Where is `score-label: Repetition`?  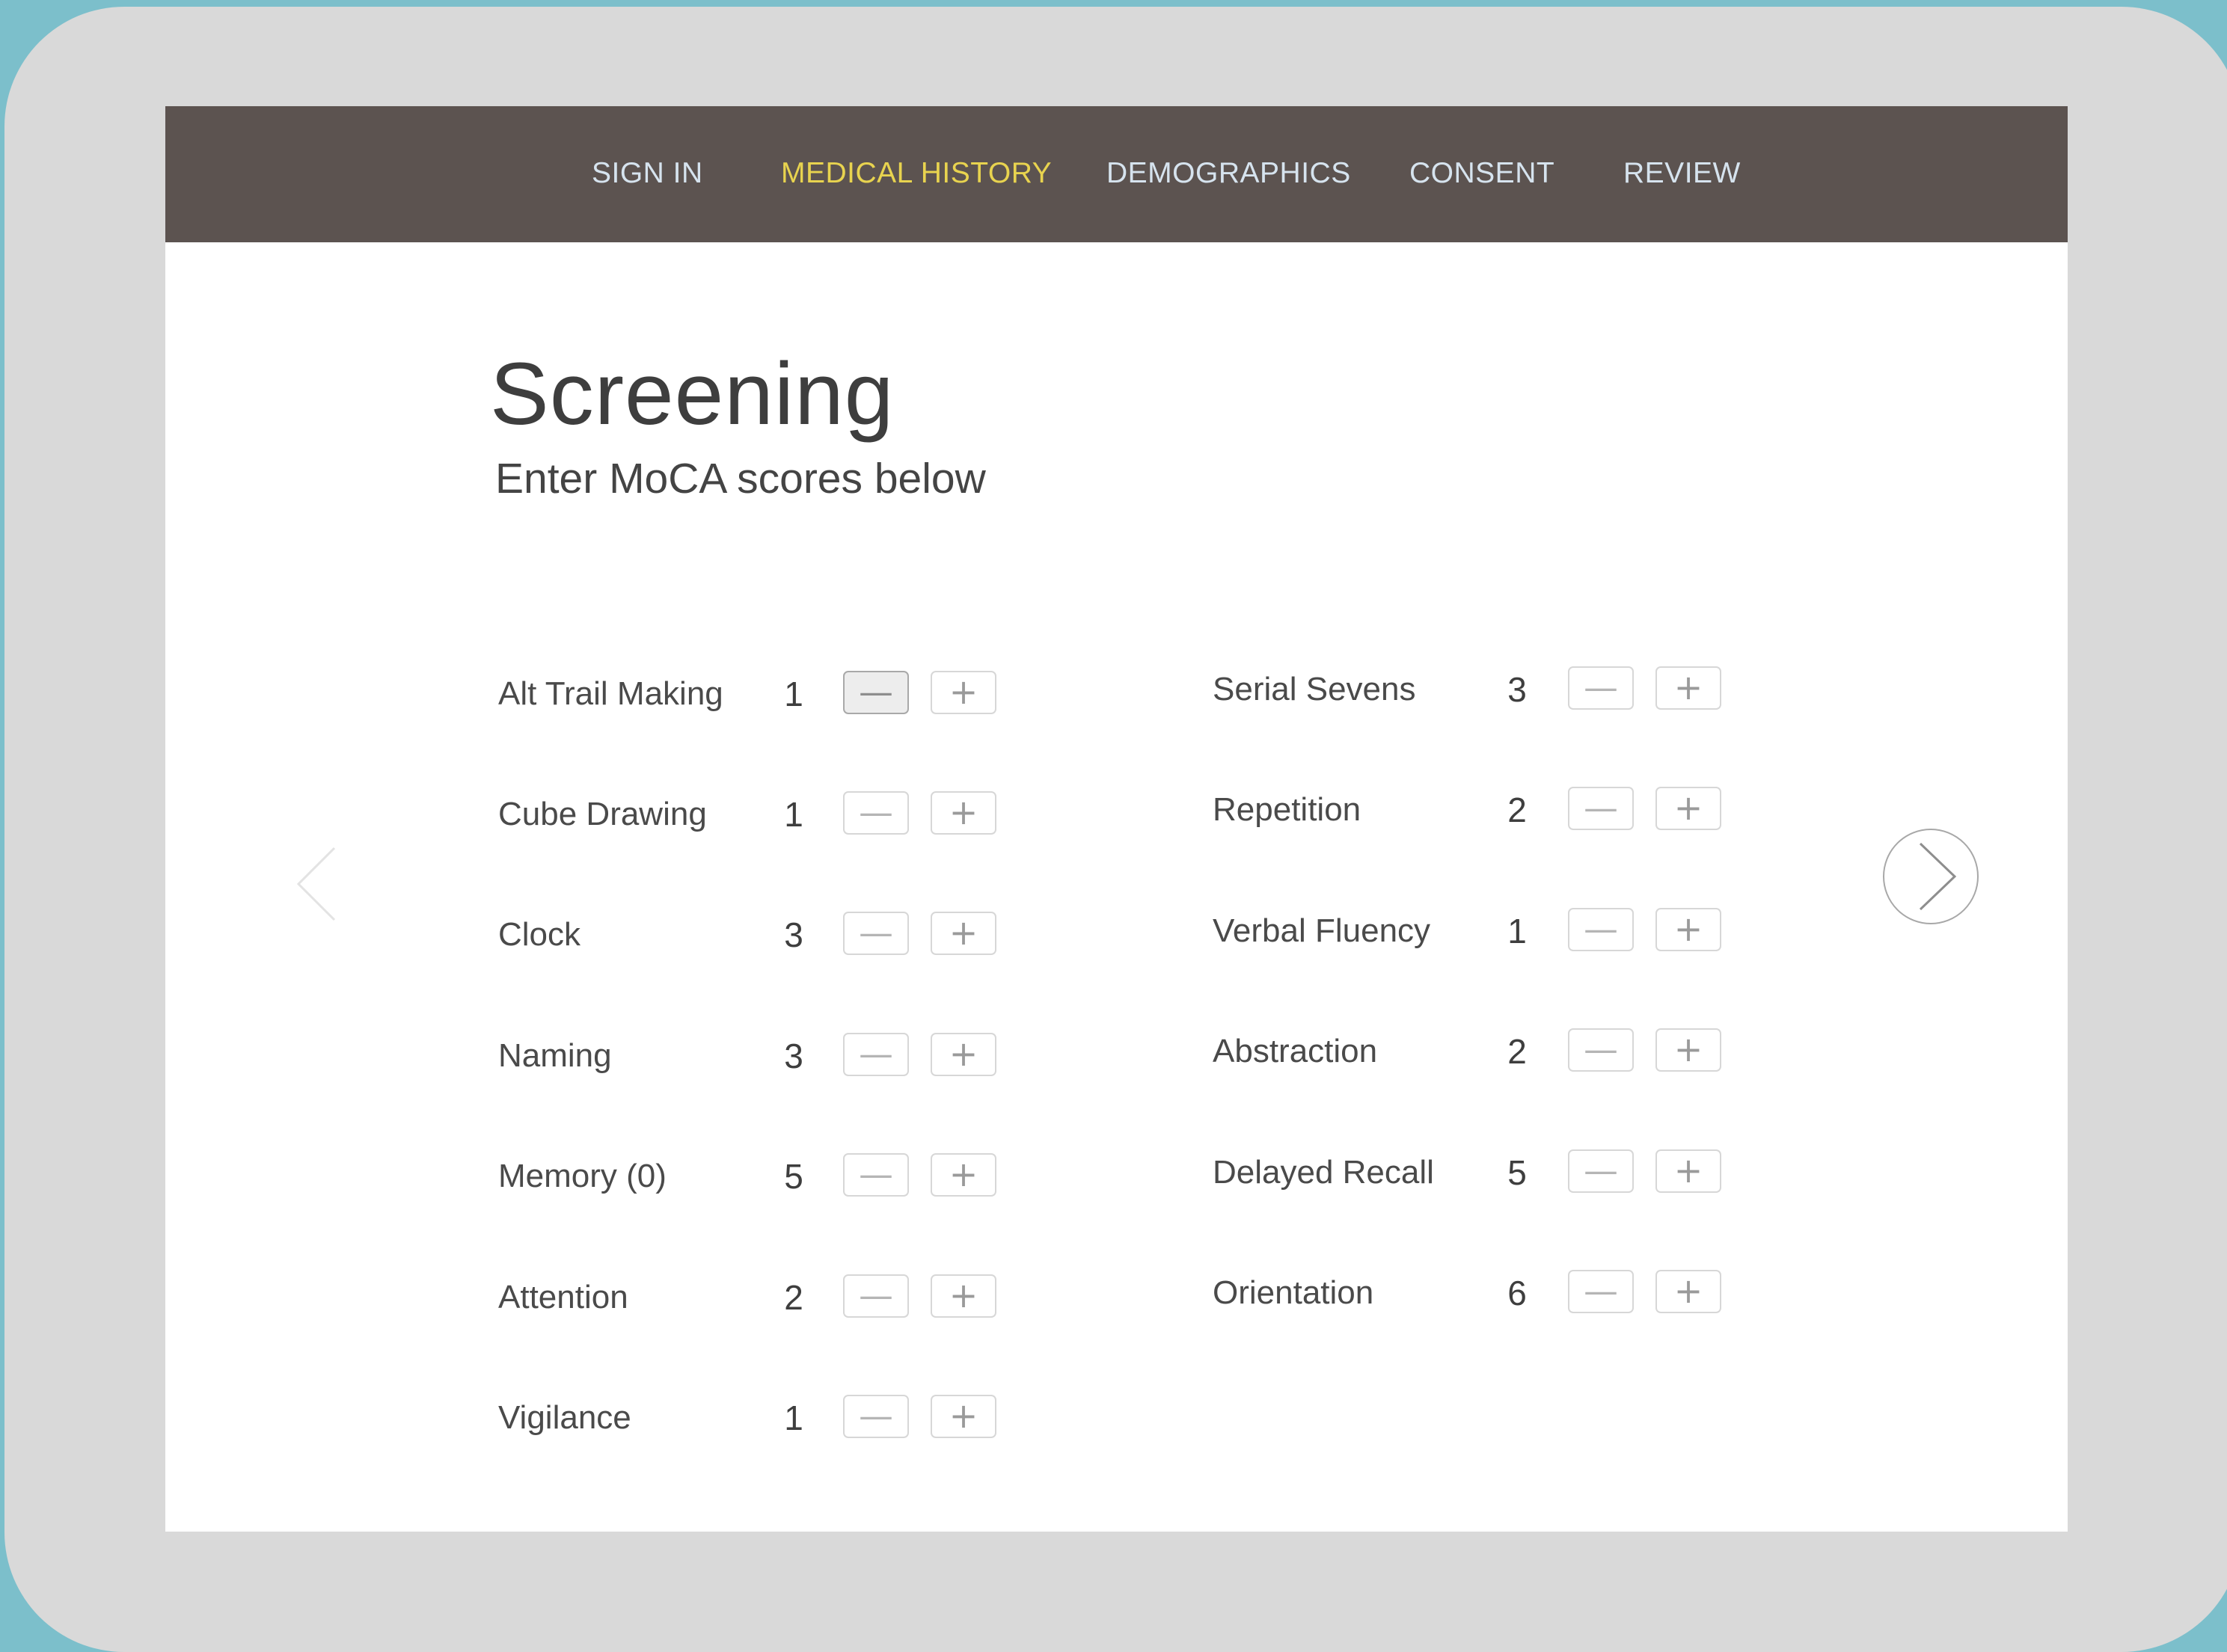 score-label: Repetition is located at coordinates (1287, 809).